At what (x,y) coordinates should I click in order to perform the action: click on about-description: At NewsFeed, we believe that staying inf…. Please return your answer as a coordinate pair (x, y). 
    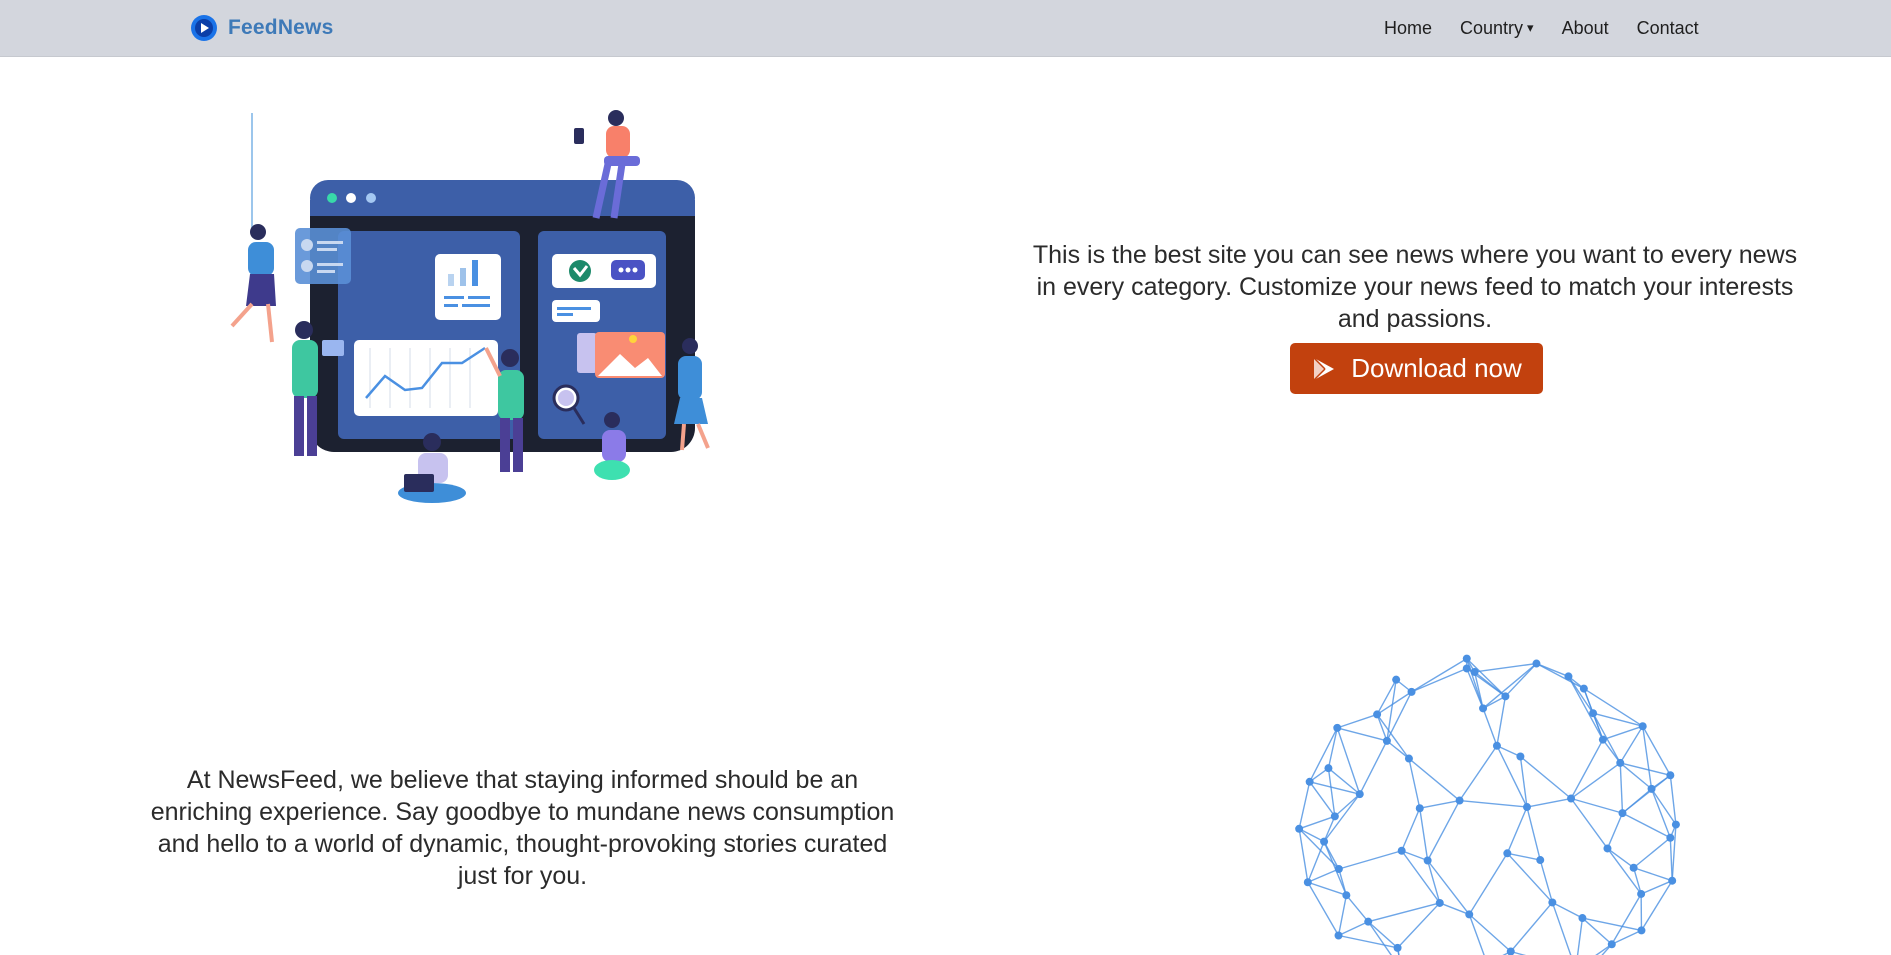
    Looking at the image, I should click on (522, 828).